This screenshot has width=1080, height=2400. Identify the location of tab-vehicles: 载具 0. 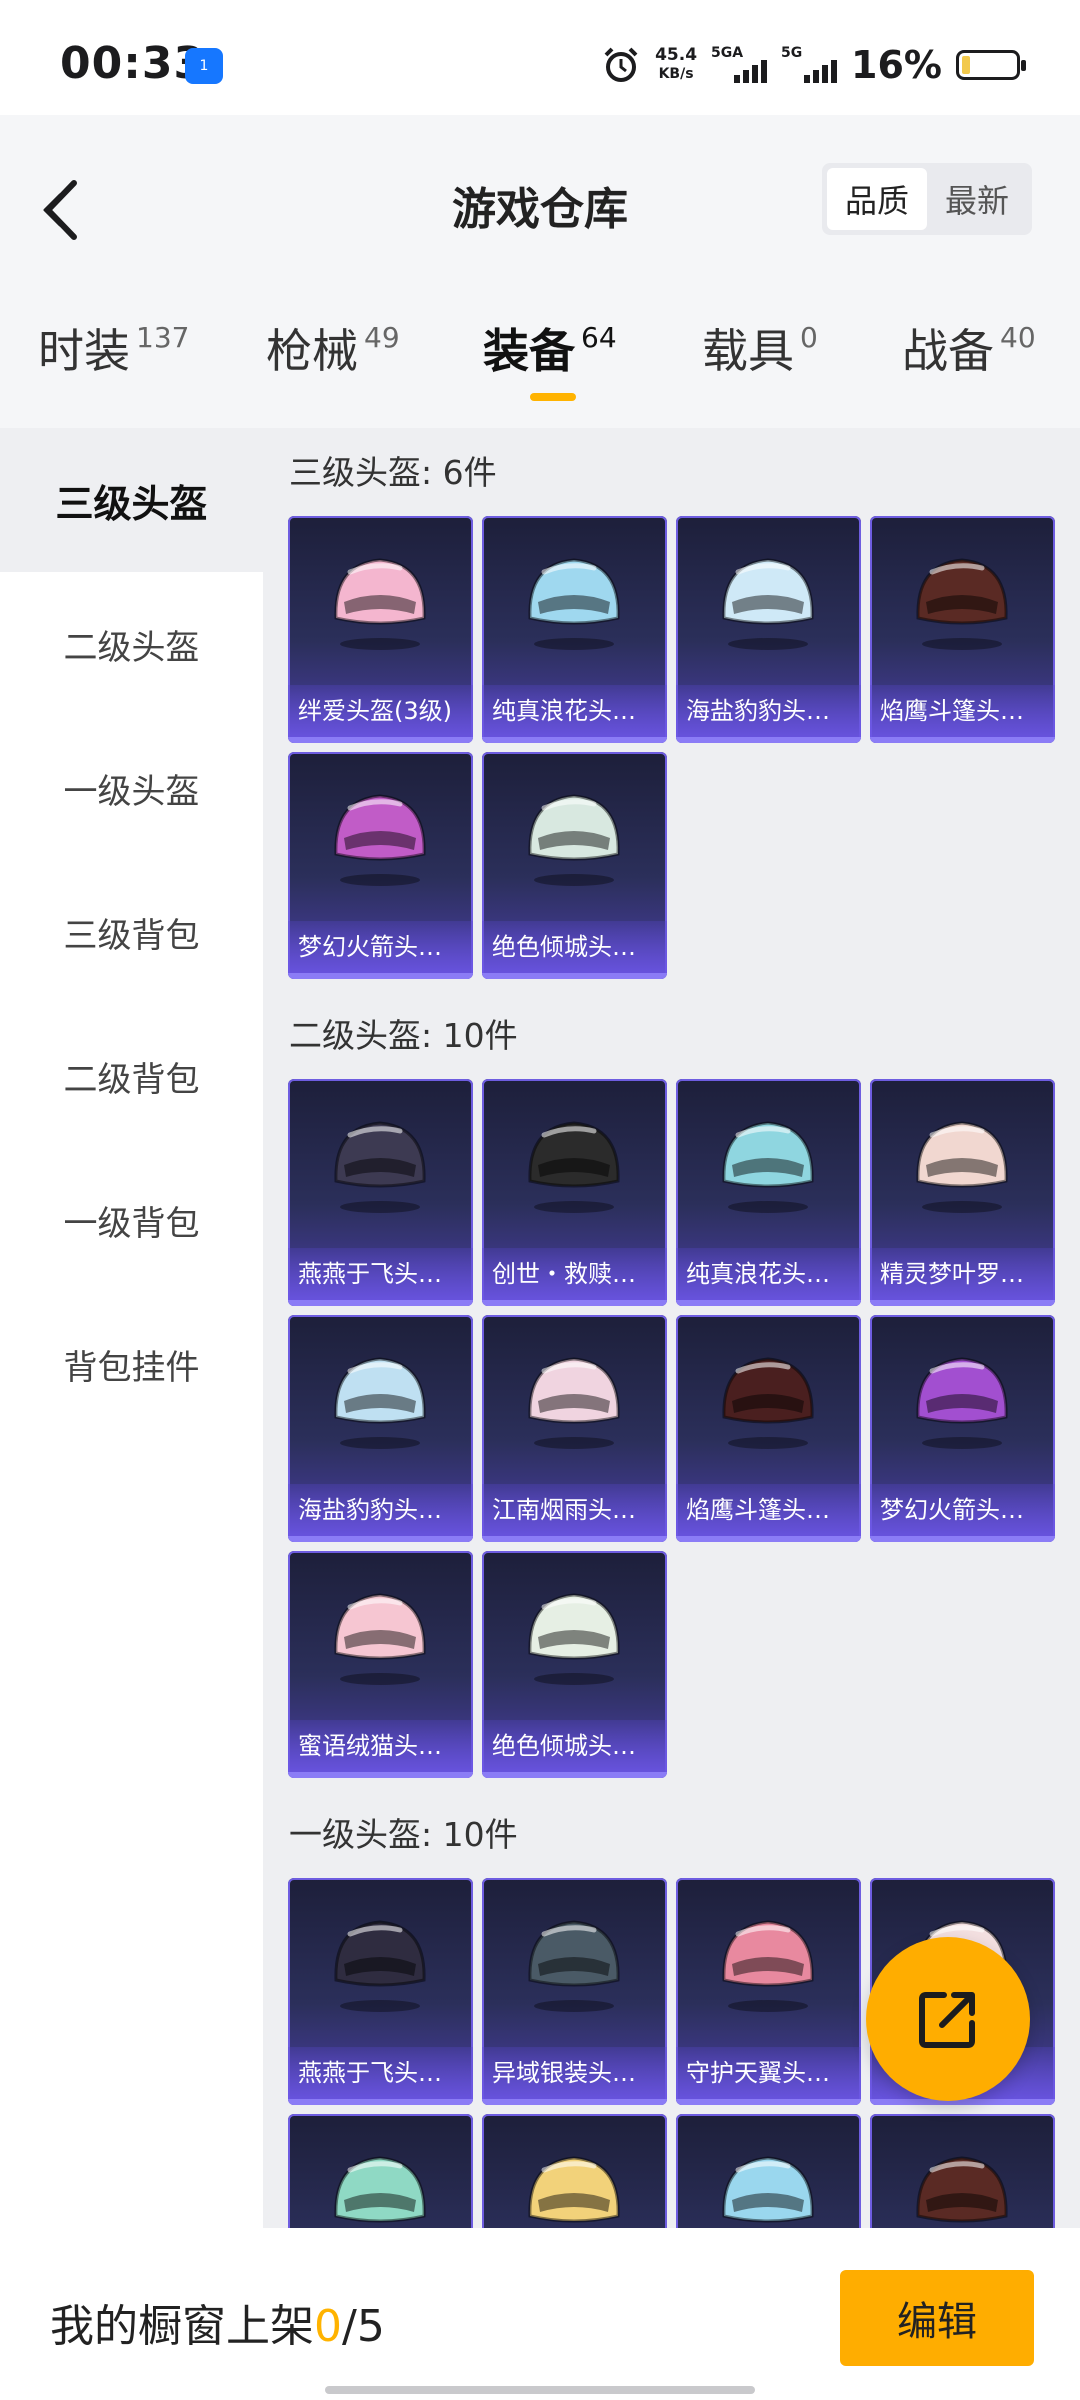
(760, 348).